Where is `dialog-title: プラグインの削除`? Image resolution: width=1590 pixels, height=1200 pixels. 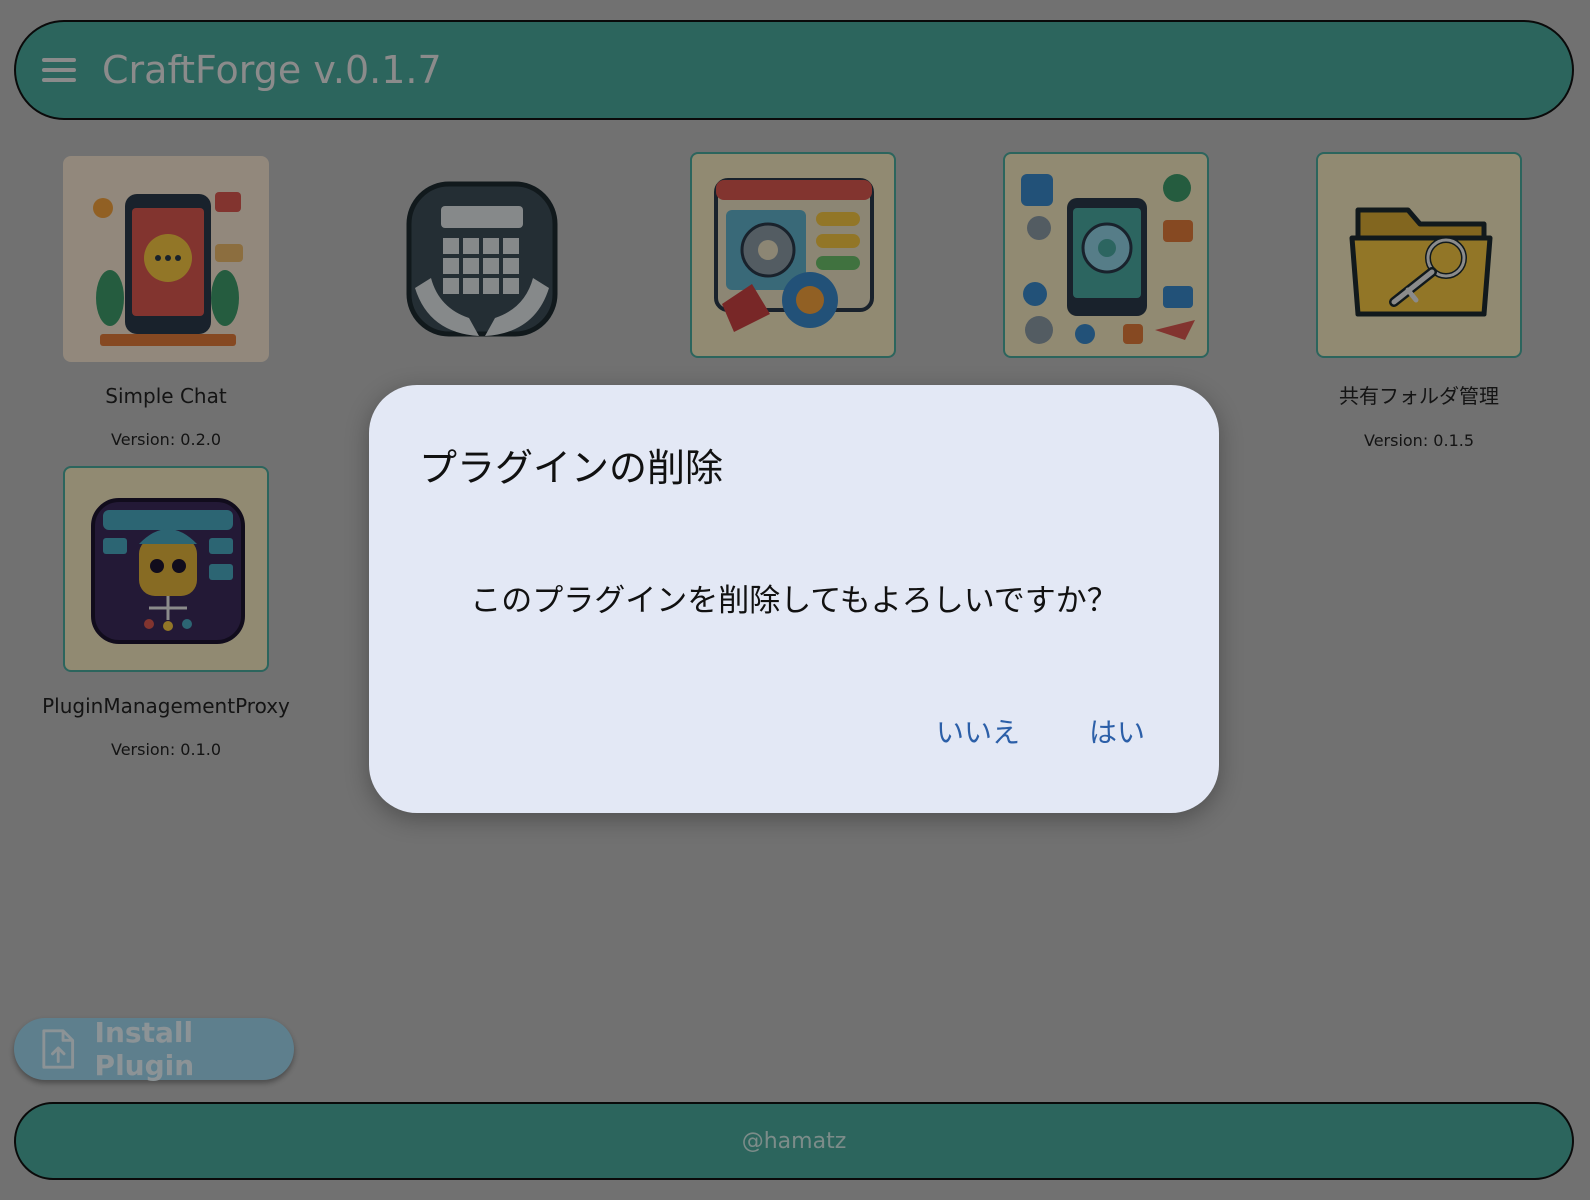 dialog-title: プラグインの削除 is located at coordinates (571, 468).